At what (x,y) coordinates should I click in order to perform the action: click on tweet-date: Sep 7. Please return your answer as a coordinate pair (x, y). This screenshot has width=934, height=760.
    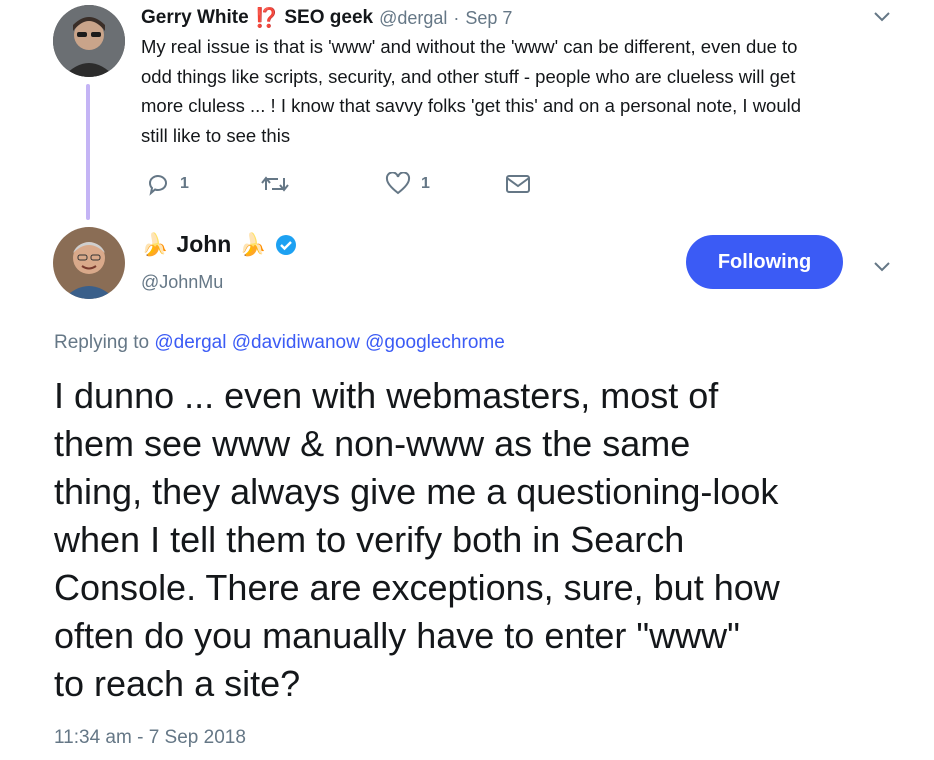
    Looking at the image, I should click on (488, 18).